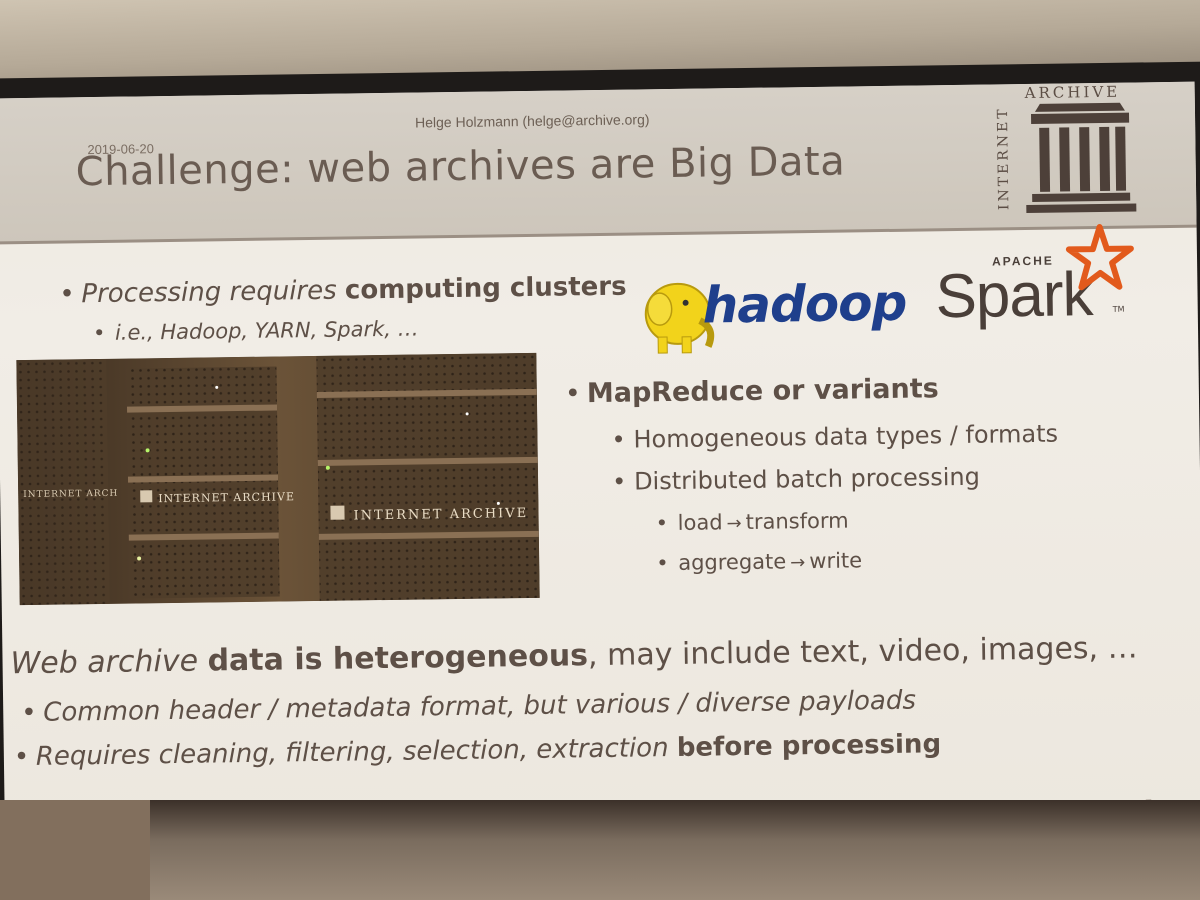 The height and width of the screenshot is (900, 1200). Describe the element at coordinates (1099, 257) in the screenshot. I see `spark-star-icon` at that location.